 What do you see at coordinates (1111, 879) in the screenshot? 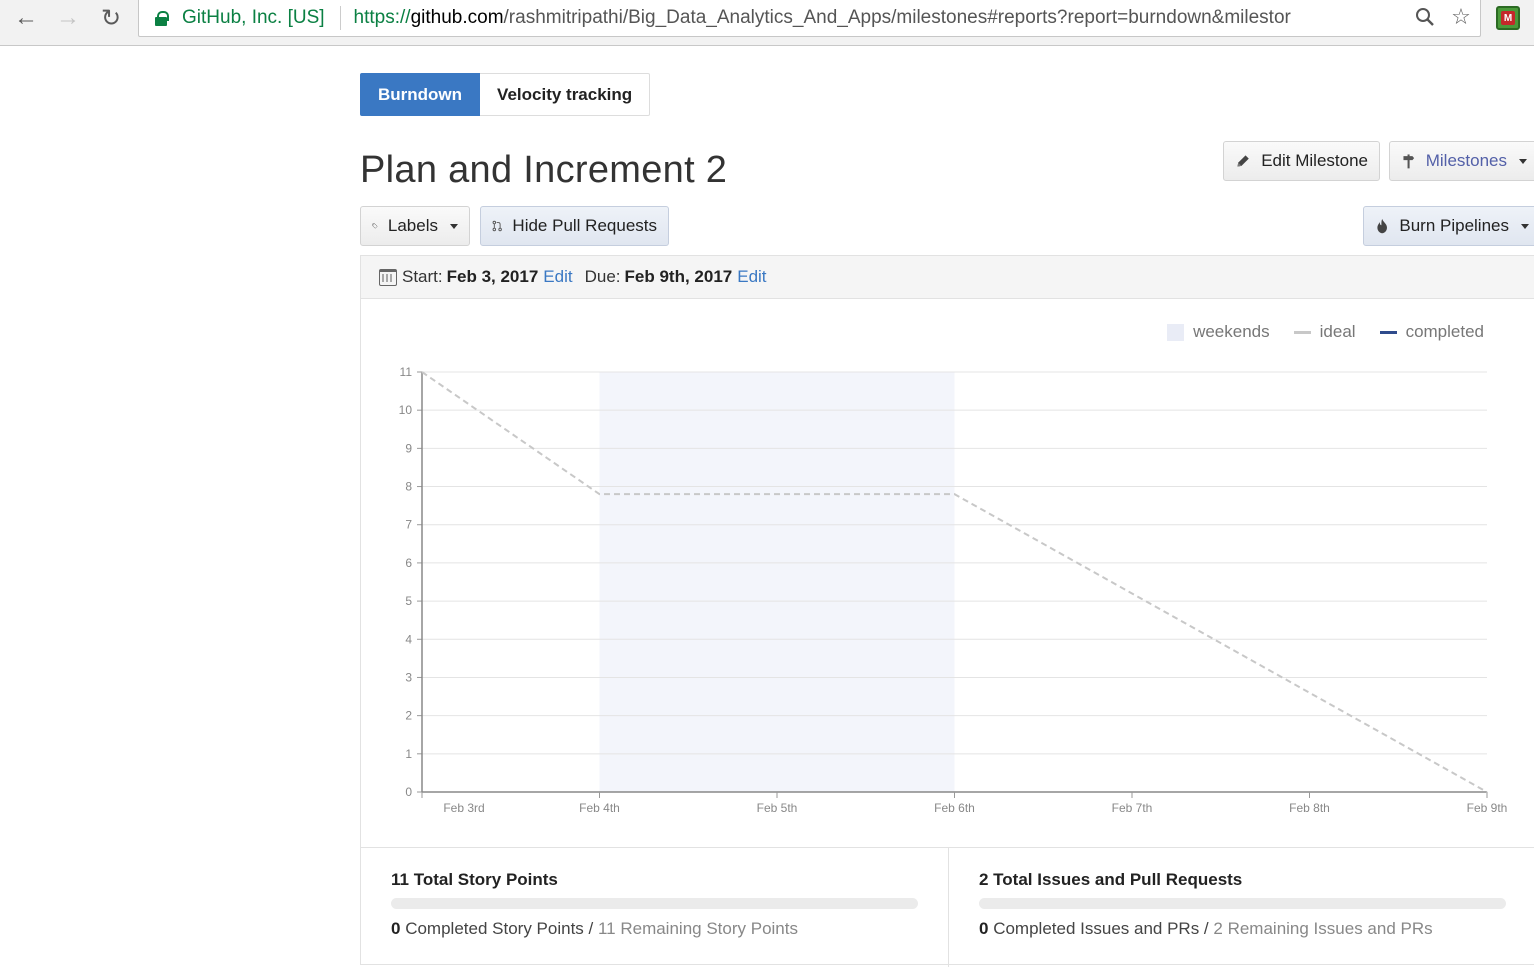
I see `issues-total: 2 Total Issues and Pull Requests` at bounding box center [1111, 879].